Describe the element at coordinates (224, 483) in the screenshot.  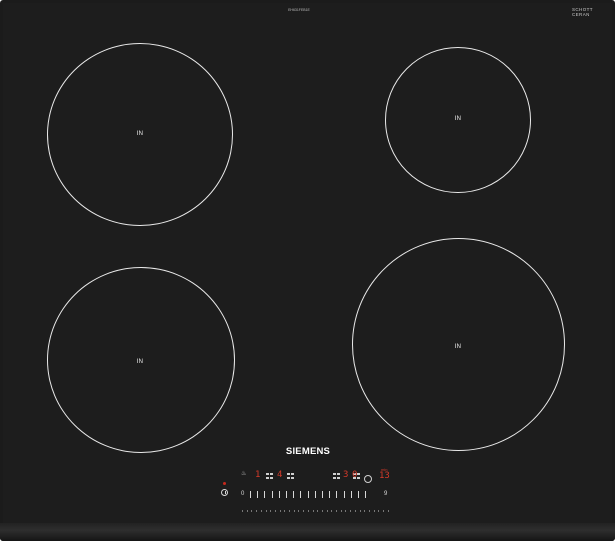
I see `power-indicator-led` at that location.